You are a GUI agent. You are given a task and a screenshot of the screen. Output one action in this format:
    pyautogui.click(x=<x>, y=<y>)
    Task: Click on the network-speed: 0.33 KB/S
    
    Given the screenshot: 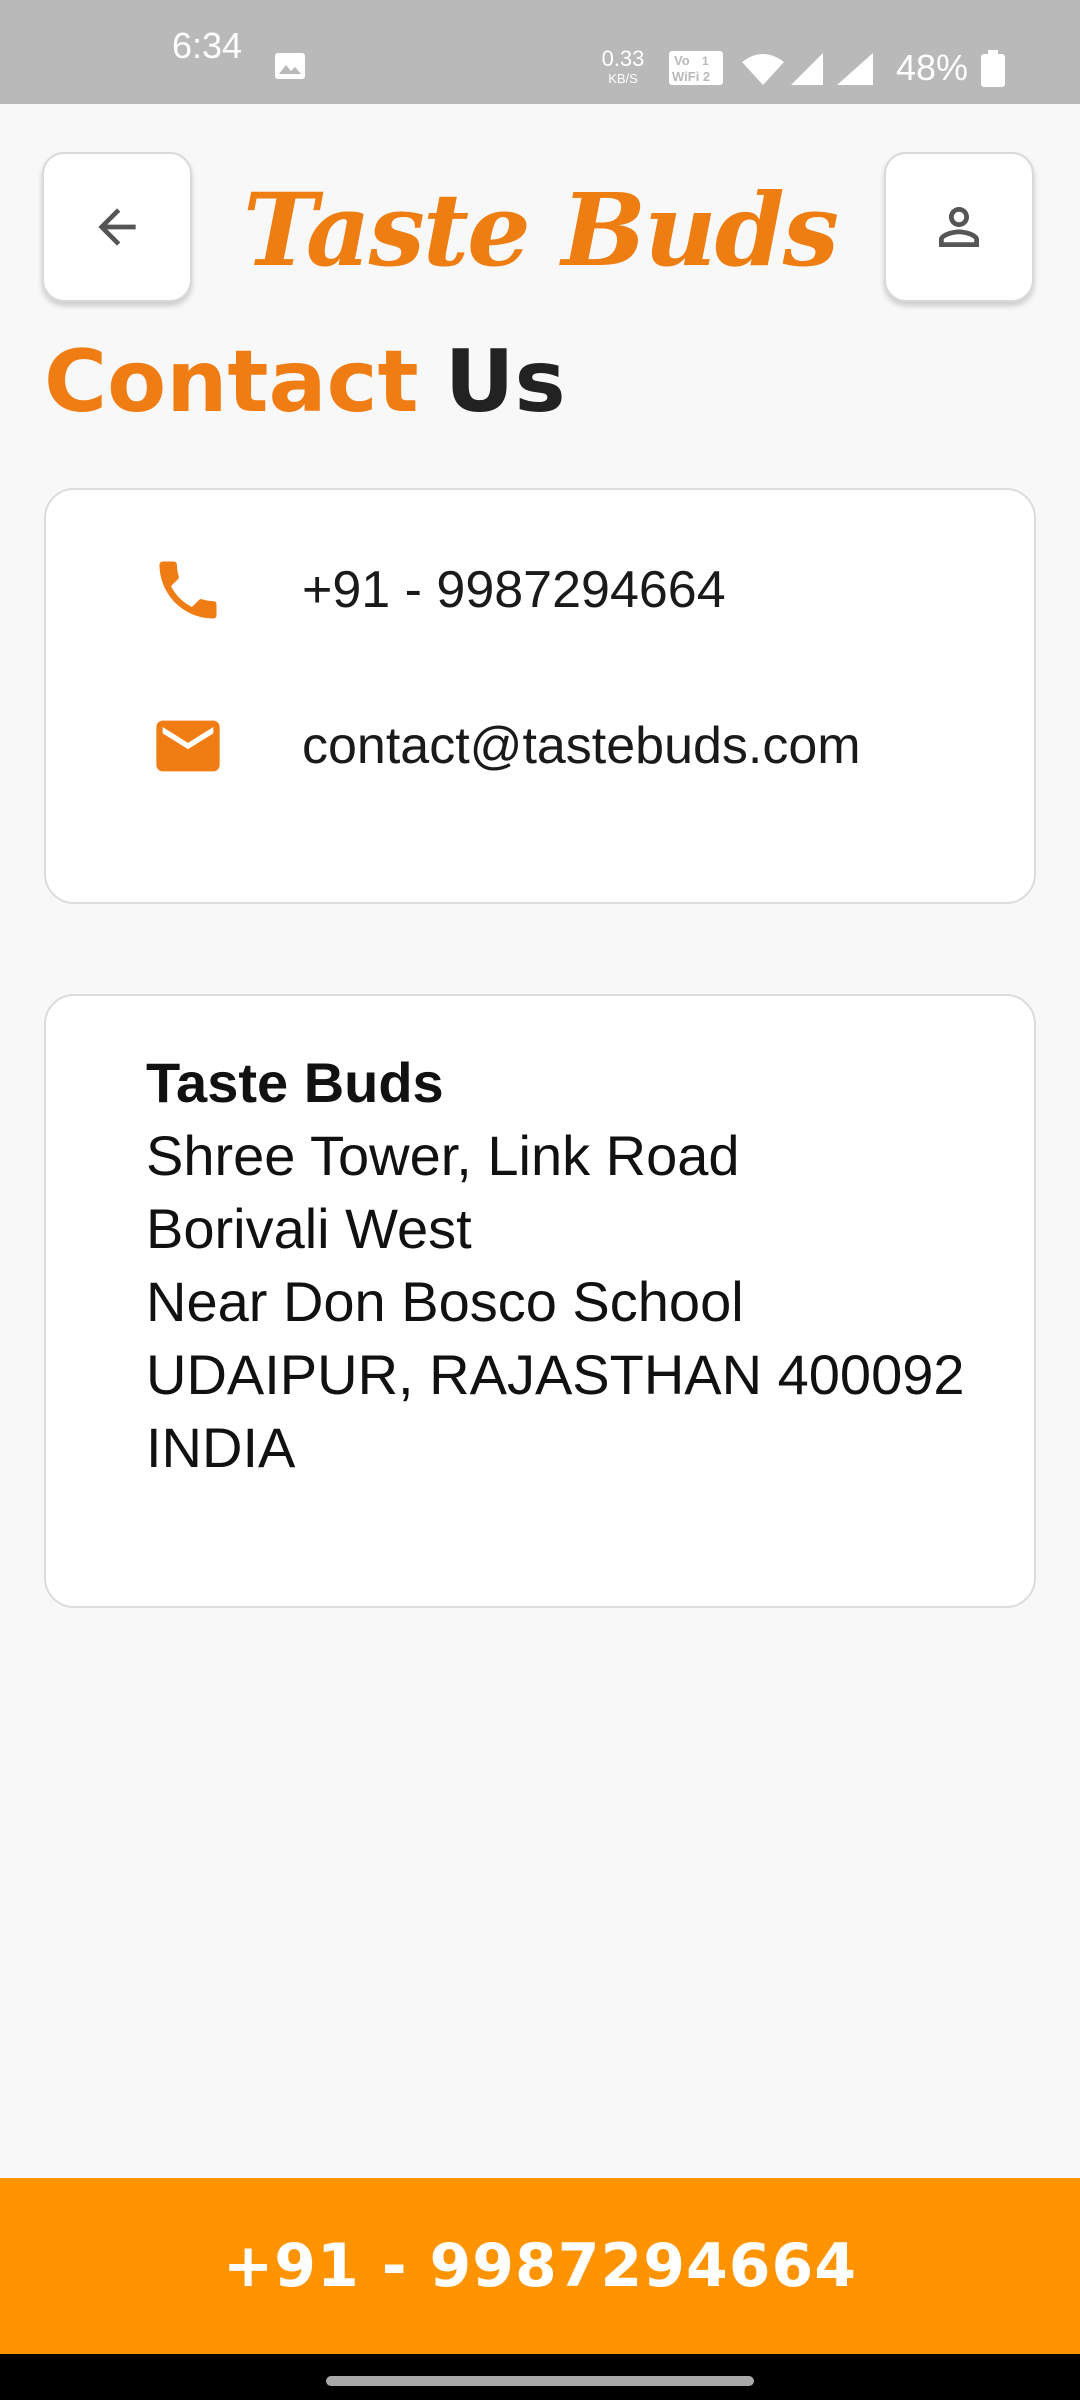 What is the action you would take?
    pyautogui.click(x=623, y=66)
    